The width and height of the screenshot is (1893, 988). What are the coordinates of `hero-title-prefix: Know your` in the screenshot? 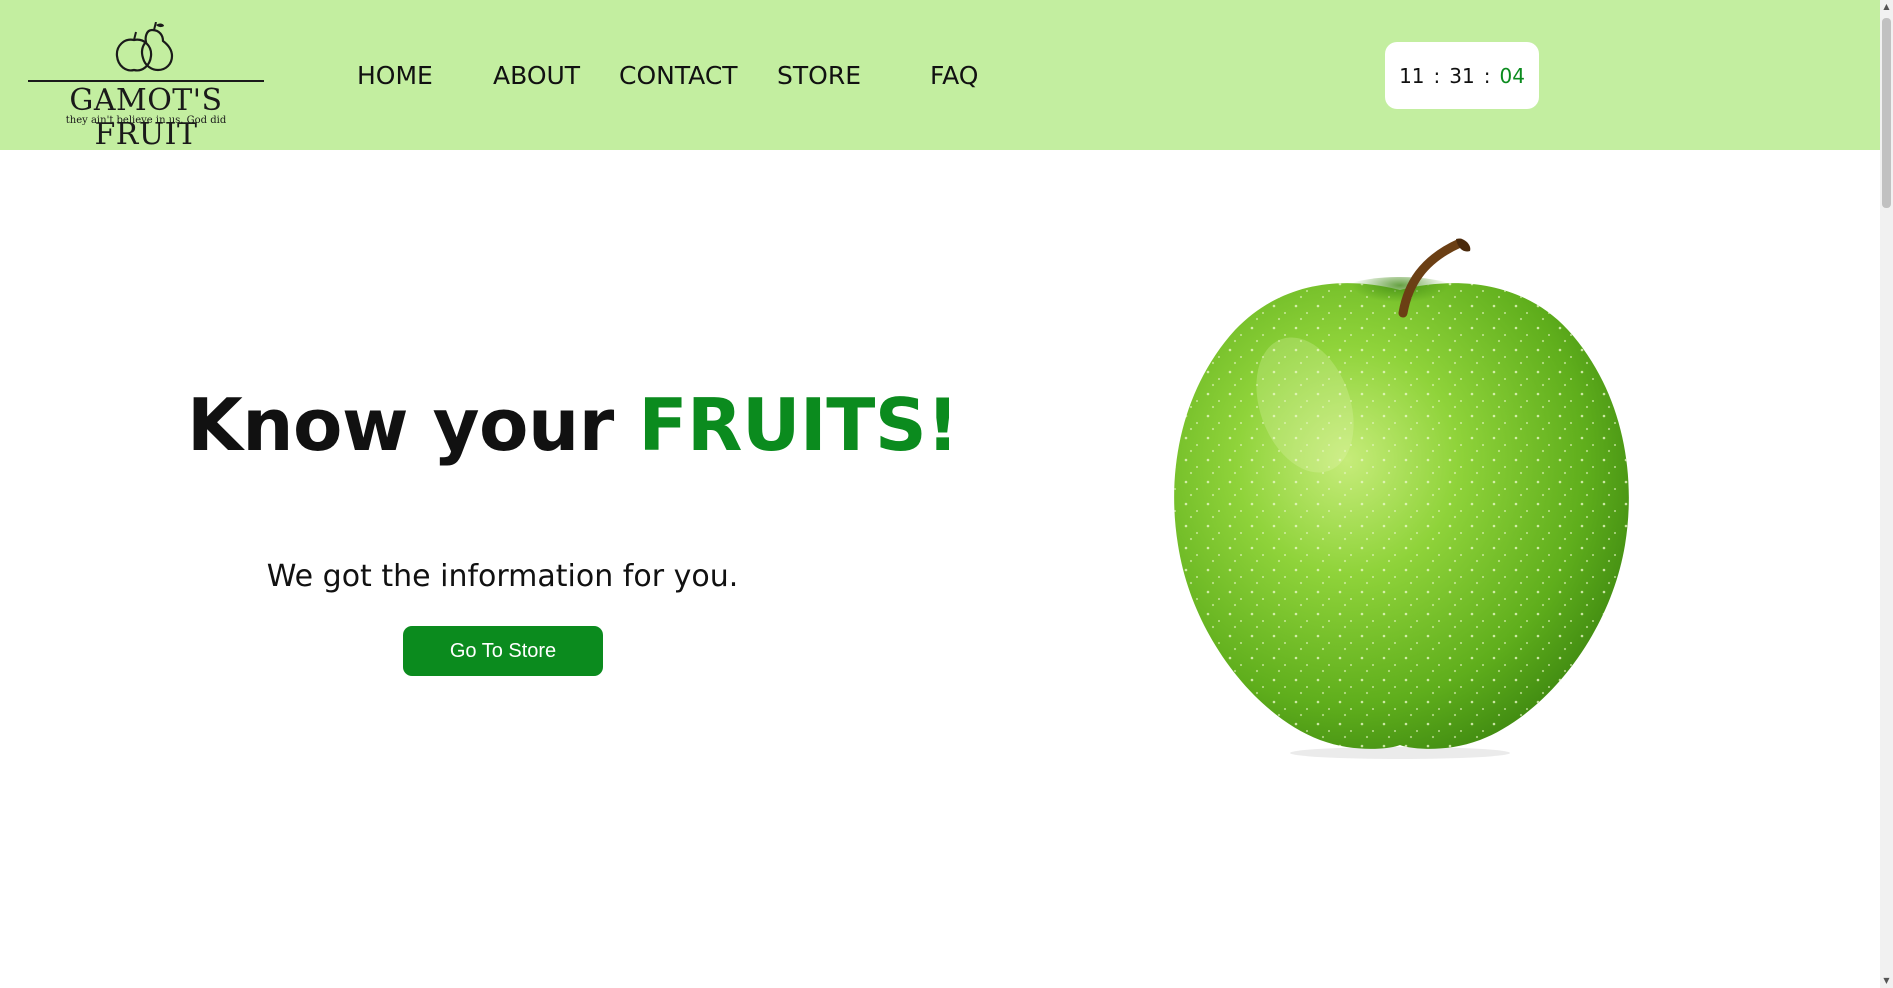 It's located at (400, 425).